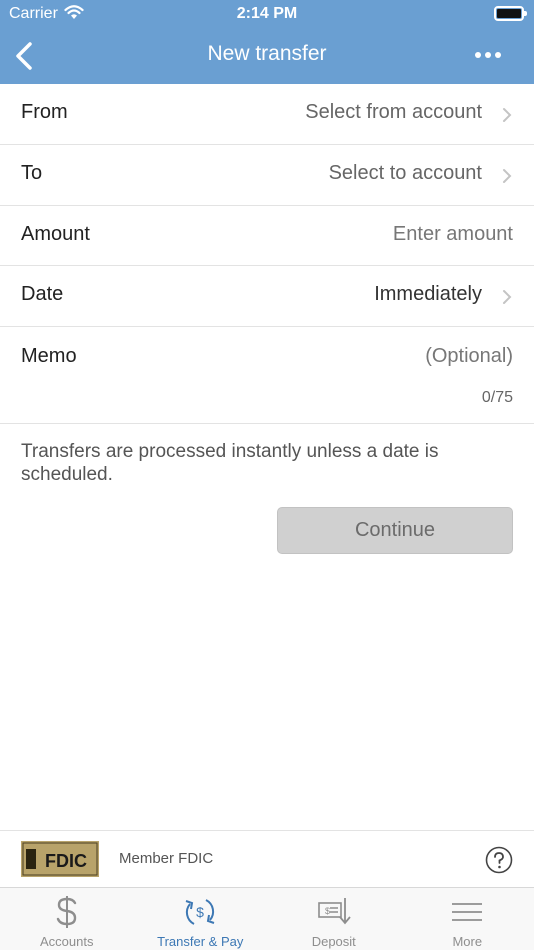 The image size is (534, 950). What do you see at coordinates (469, 356) in the screenshot?
I see `memo-input: (Optional)` at bounding box center [469, 356].